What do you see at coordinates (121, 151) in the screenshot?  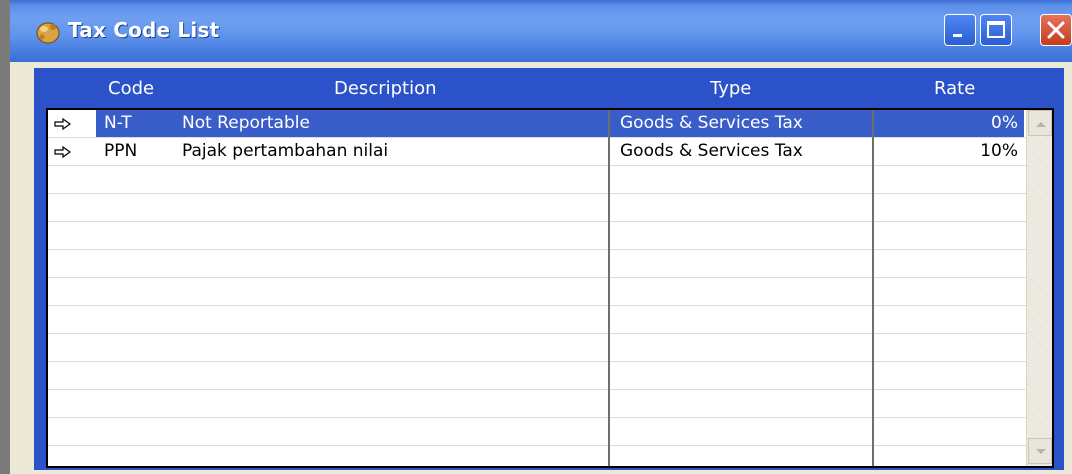 I see `row-code: PPN` at bounding box center [121, 151].